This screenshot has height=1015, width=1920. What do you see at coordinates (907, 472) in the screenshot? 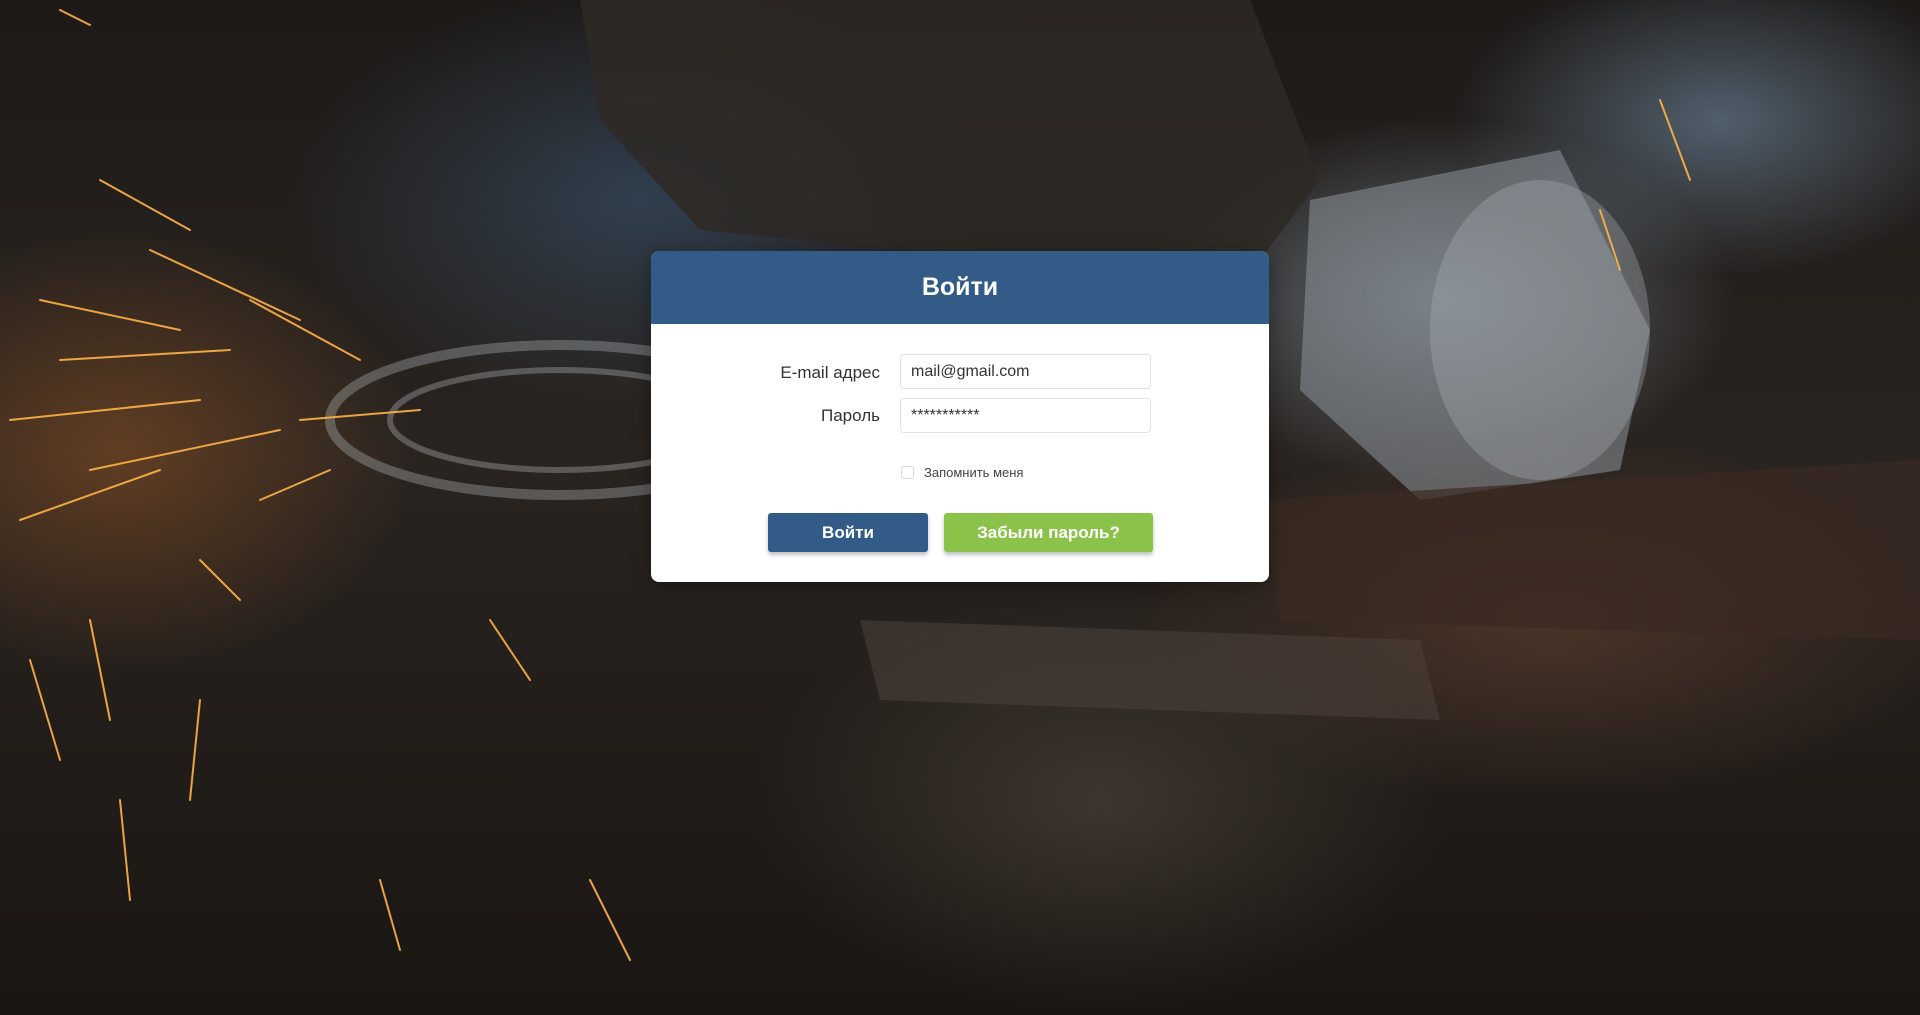
I see `remember-me-checkbox` at bounding box center [907, 472].